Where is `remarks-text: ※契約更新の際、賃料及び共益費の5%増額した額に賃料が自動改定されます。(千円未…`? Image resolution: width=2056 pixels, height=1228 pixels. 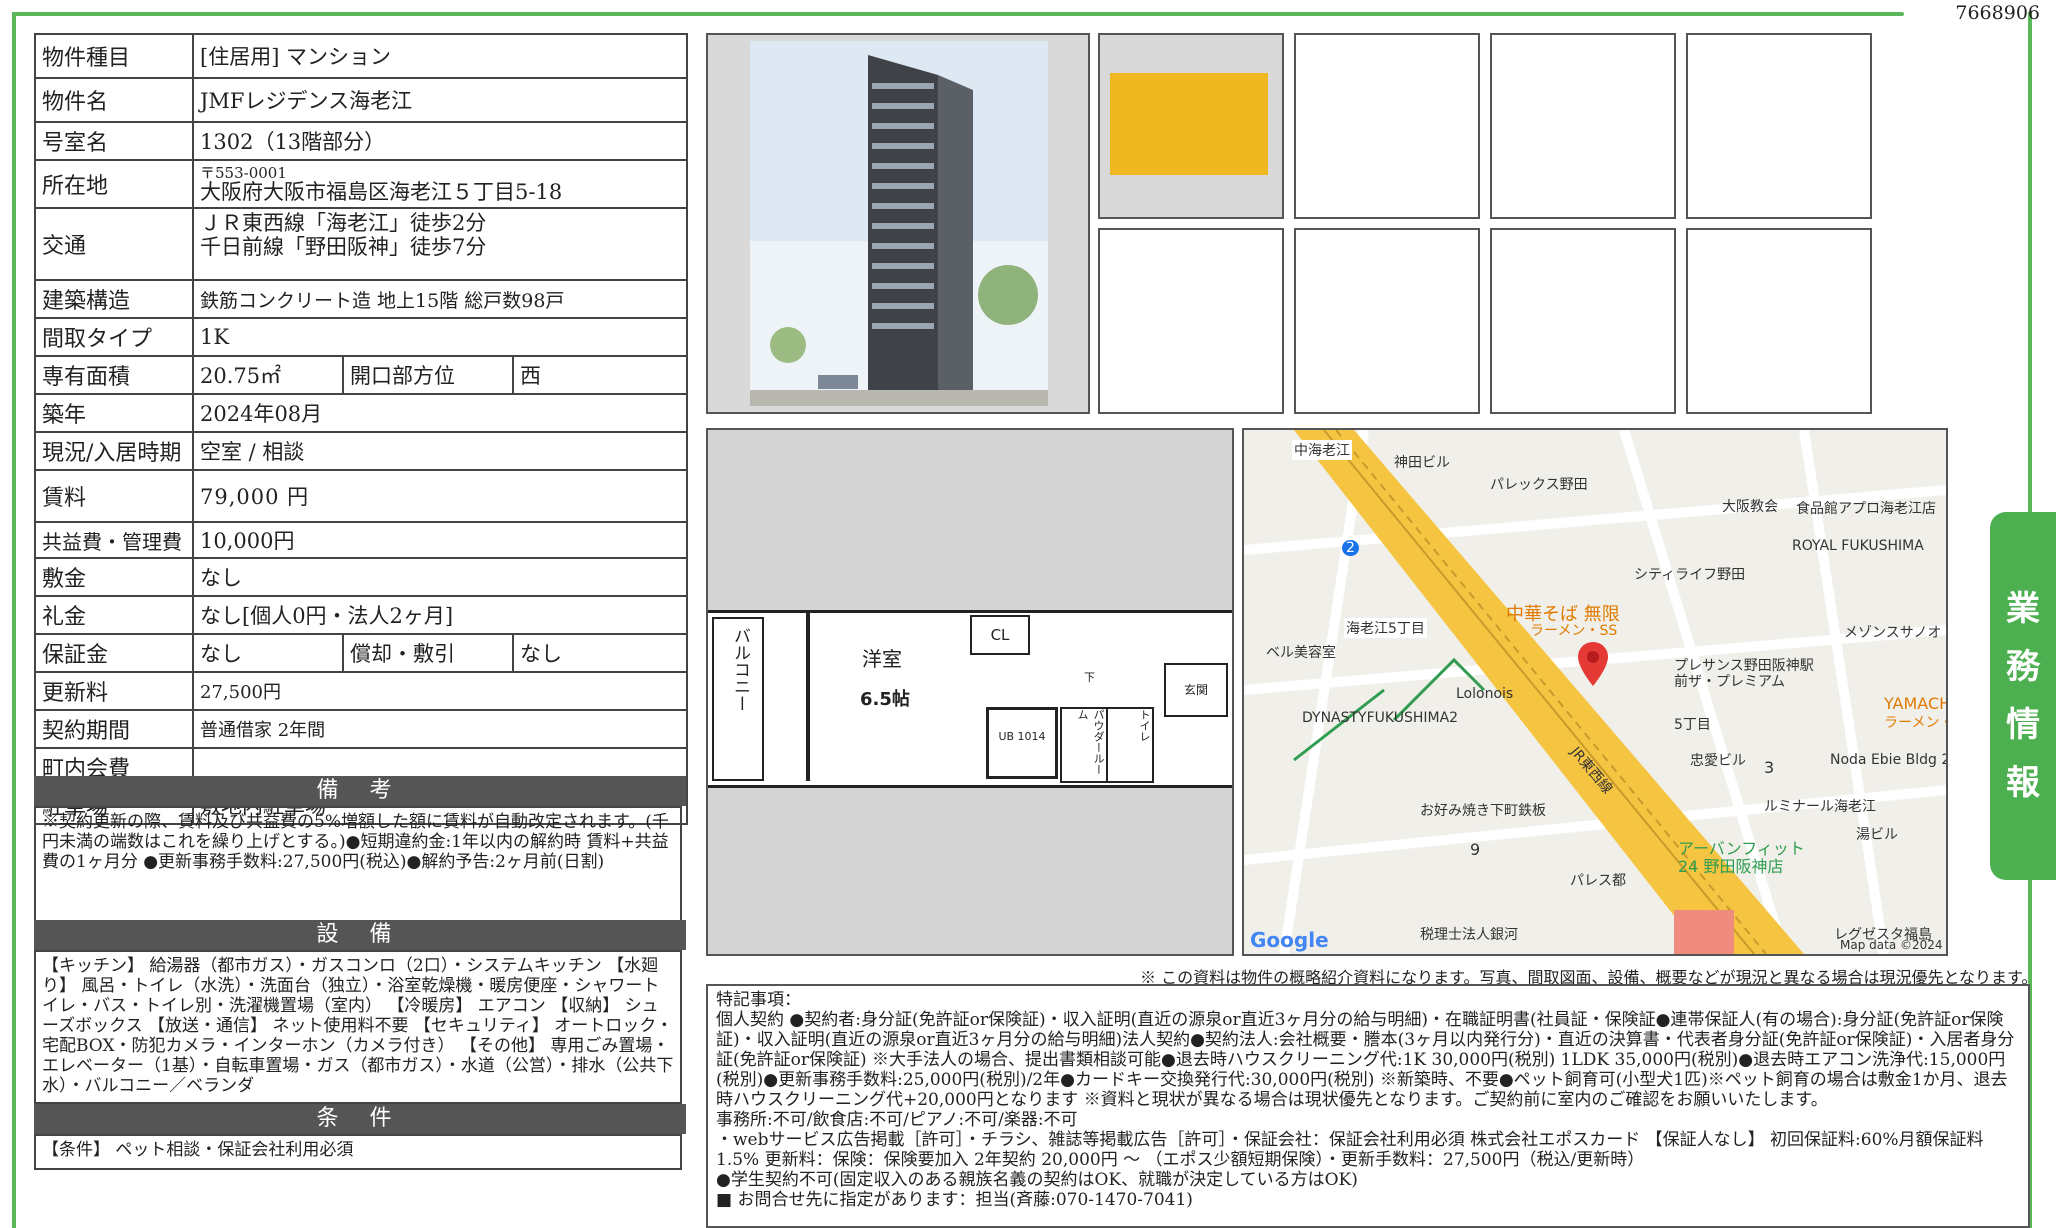 remarks-text: ※契約更新の際、賃料及び共益費の5%増額した額に賃料が自動改定されます。(千円未… is located at coordinates (358, 864).